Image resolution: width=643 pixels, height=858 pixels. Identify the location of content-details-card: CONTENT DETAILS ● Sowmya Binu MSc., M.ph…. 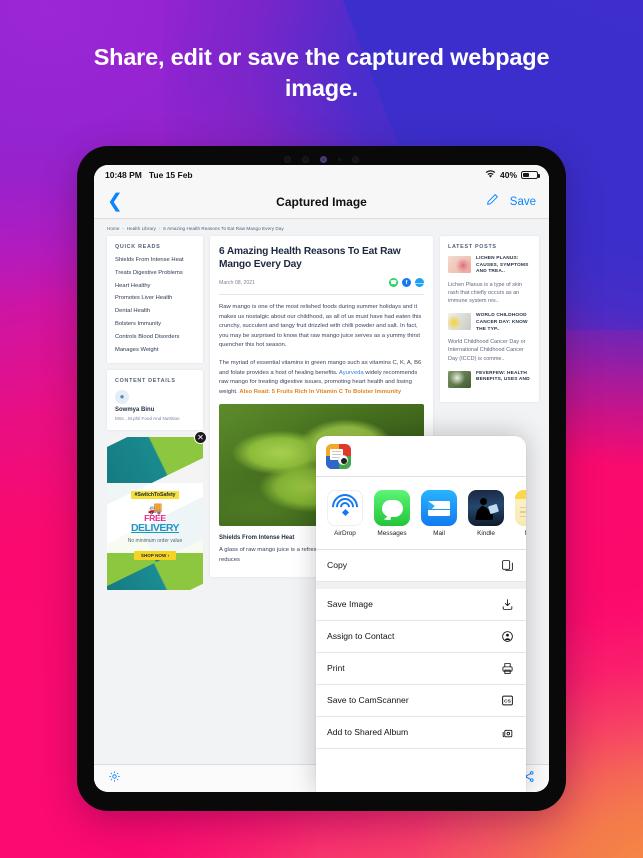
(155, 399).